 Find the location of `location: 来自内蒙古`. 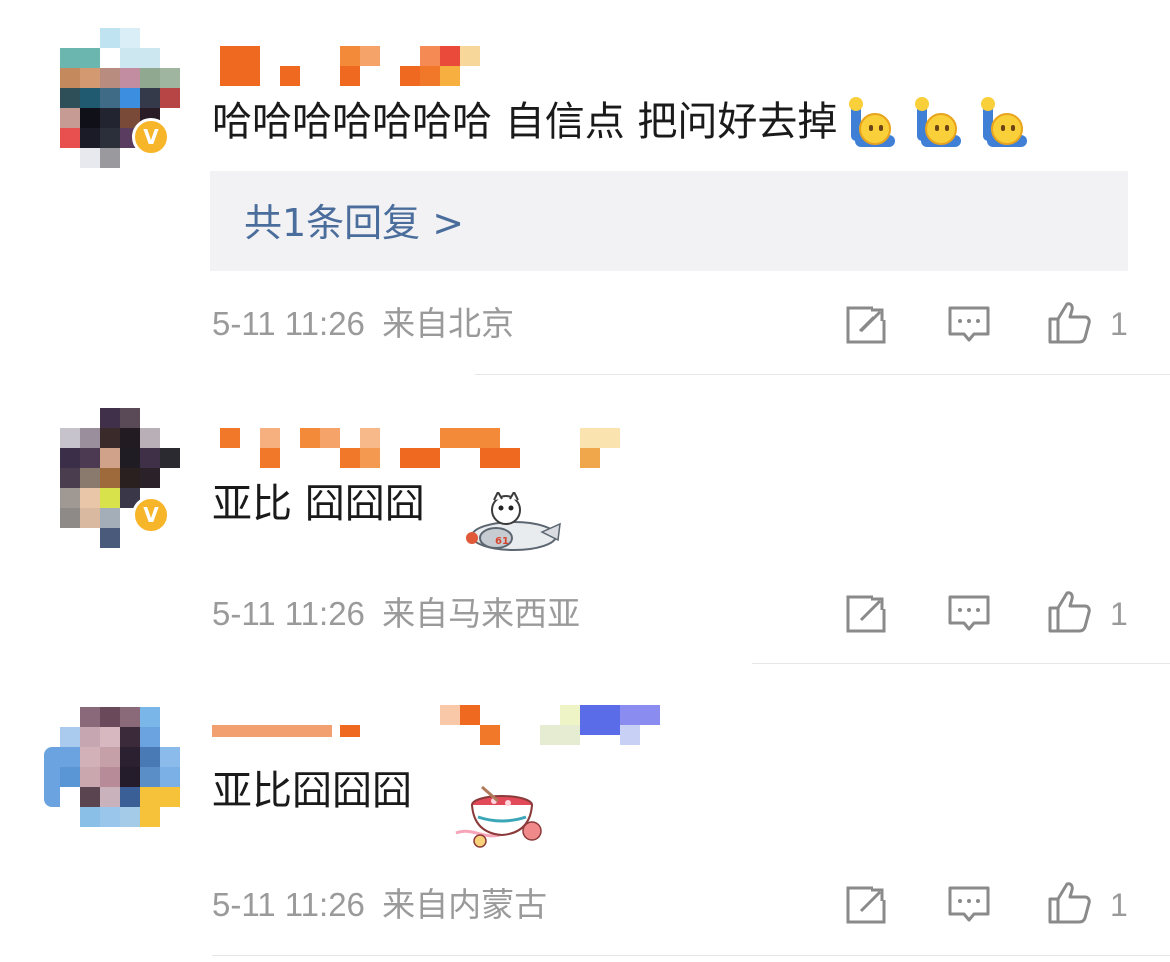

location: 来自内蒙古 is located at coordinates (465, 904).